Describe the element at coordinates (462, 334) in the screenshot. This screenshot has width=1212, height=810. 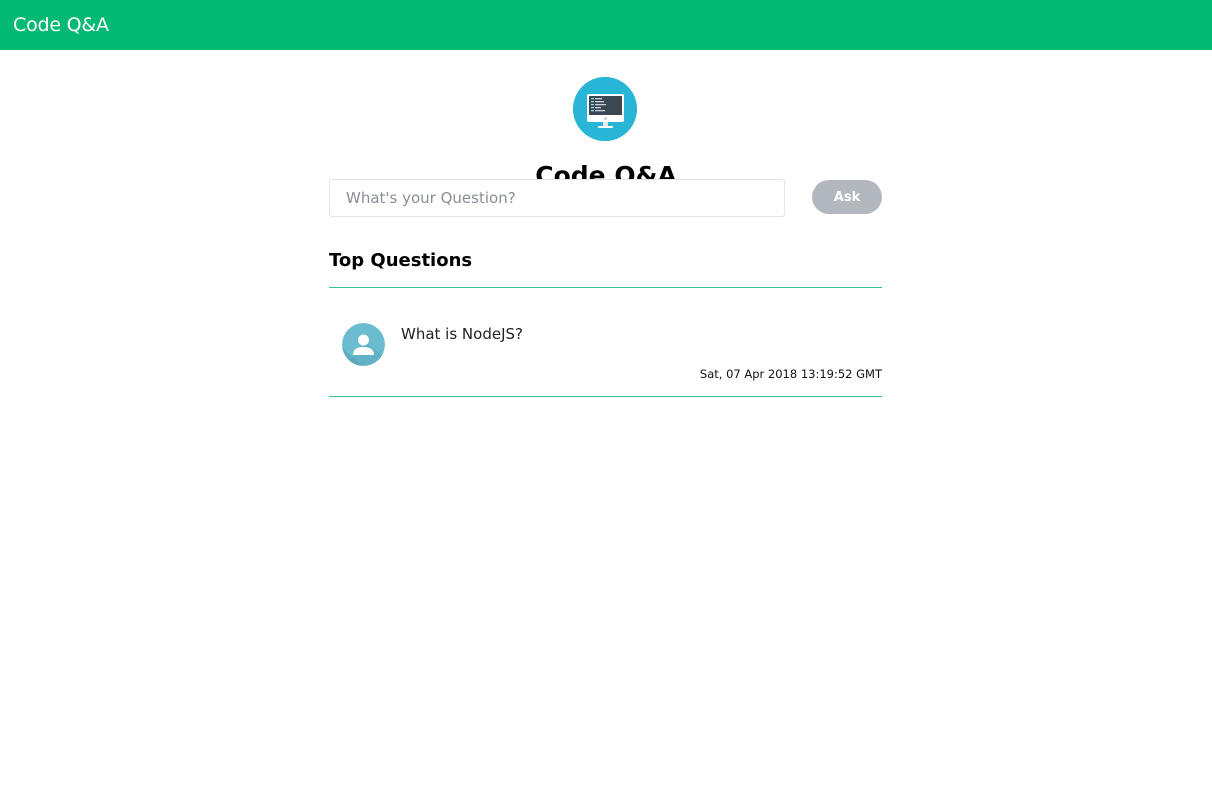
I see `question-text: What is NodeJS?` at that location.